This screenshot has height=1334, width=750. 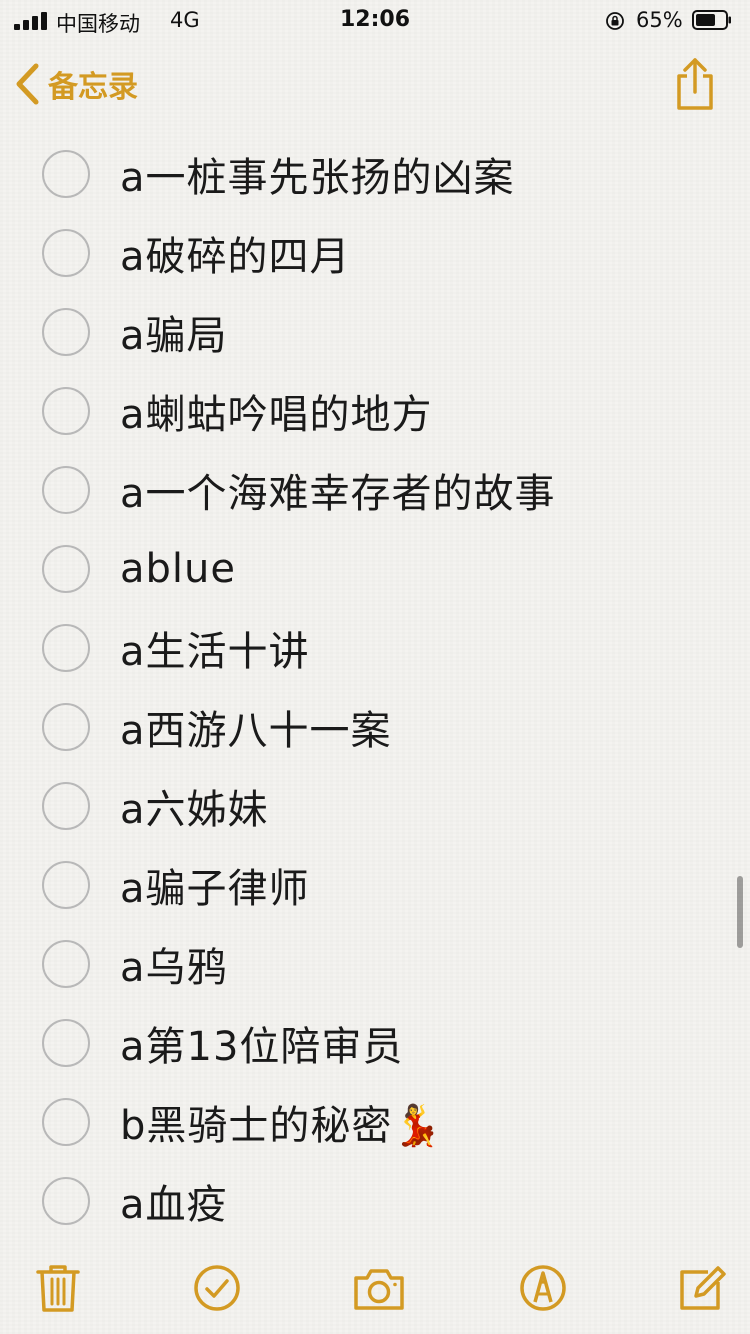 I want to click on checklist-item: a血疫, so click(x=375, y=1200).